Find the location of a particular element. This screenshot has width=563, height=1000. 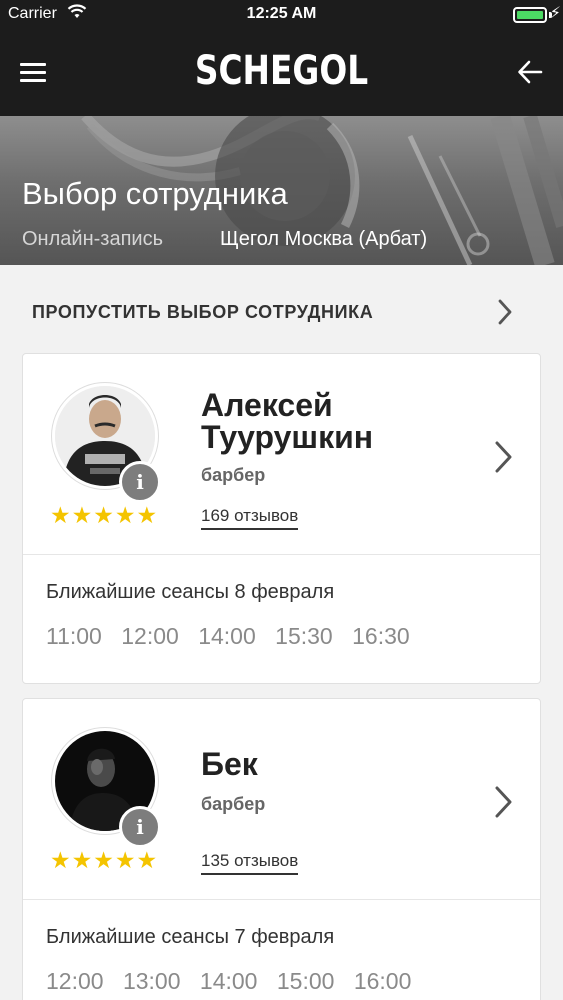

skip-staff-selection-label: ПРОПУСТИТЬ ВЫБОР СОТРУДНИКА is located at coordinates (203, 312).